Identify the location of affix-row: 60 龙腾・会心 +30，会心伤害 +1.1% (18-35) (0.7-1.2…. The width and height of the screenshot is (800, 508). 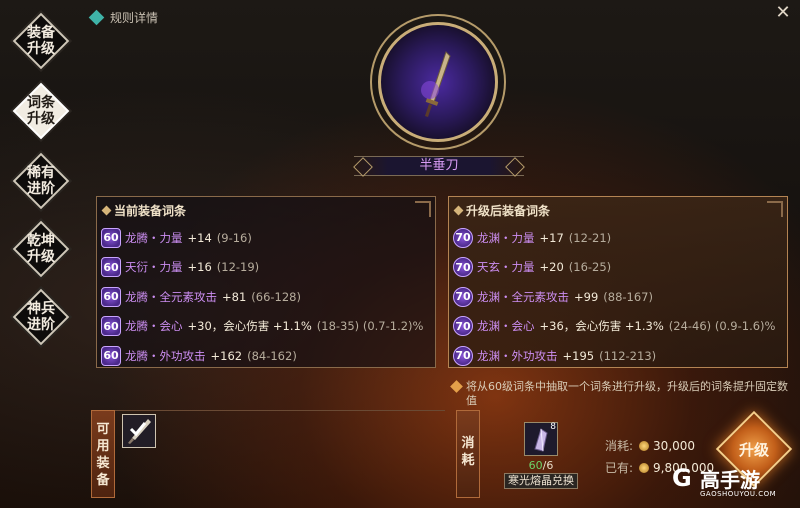
(266, 327).